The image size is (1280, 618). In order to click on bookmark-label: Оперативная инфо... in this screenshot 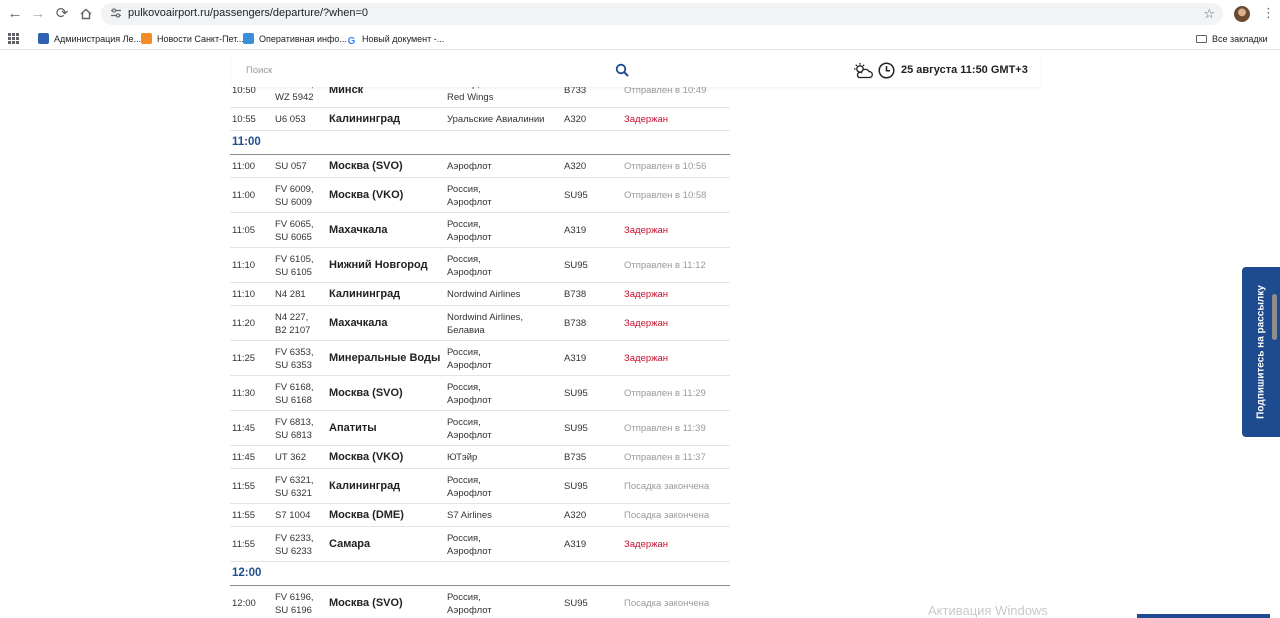, I will do `click(303, 39)`.